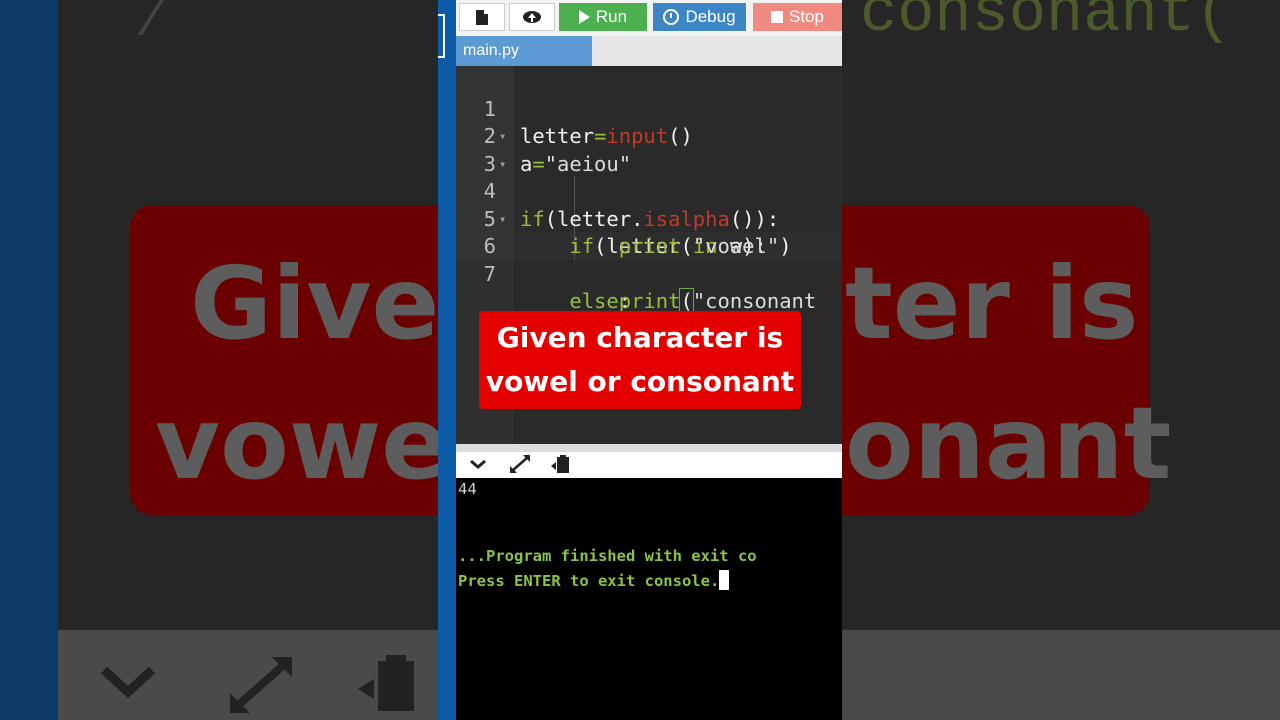  What do you see at coordinates (640, 360) in the screenshot?
I see `video-caption: Given character is vowel or consonant` at bounding box center [640, 360].